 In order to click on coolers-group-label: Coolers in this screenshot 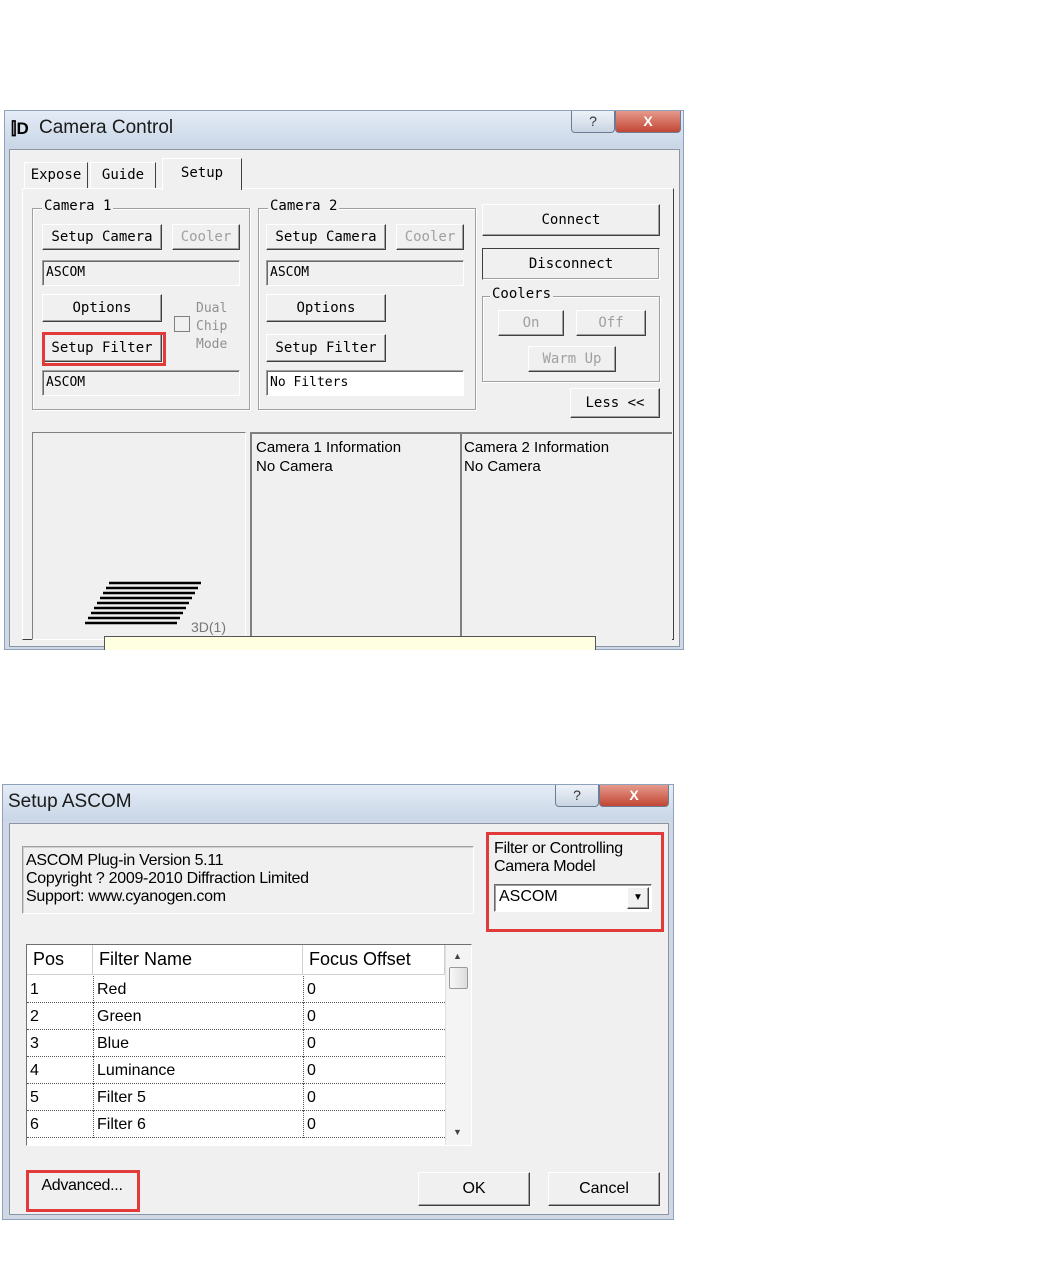, I will do `click(522, 294)`.